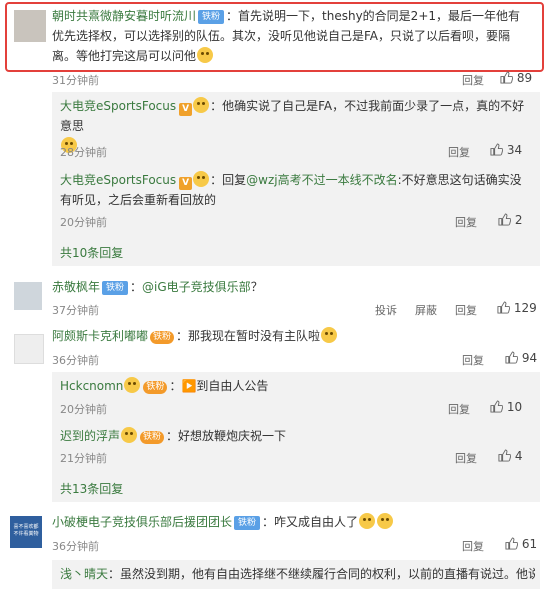 The width and height of the screenshot is (550, 589). What do you see at coordinates (529, 544) in the screenshot?
I see `like-count: 61` at bounding box center [529, 544].